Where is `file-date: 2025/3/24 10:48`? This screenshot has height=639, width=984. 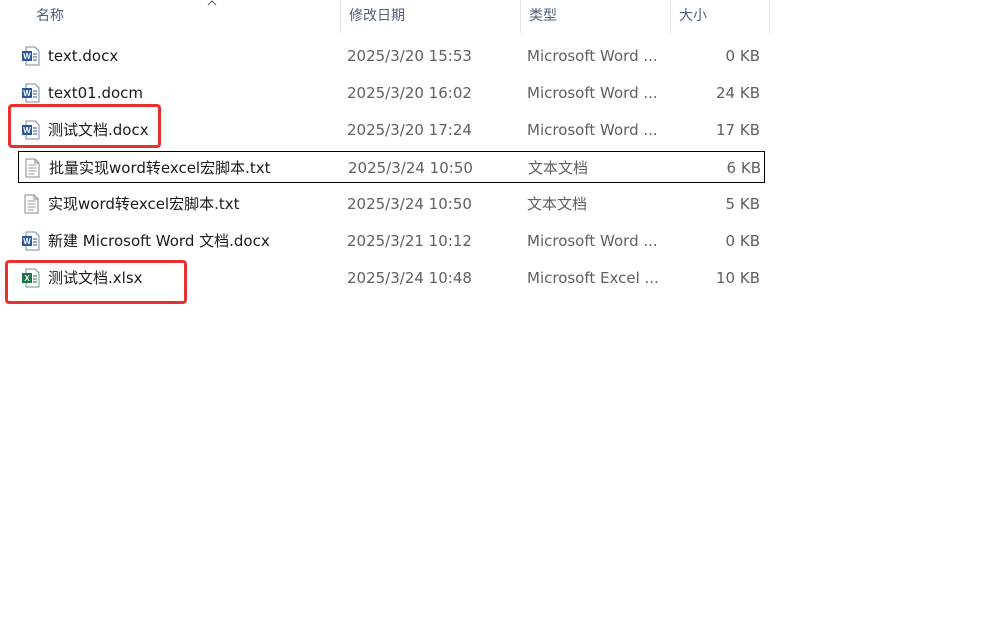
file-date: 2025/3/24 10:48 is located at coordinates (409, 278).